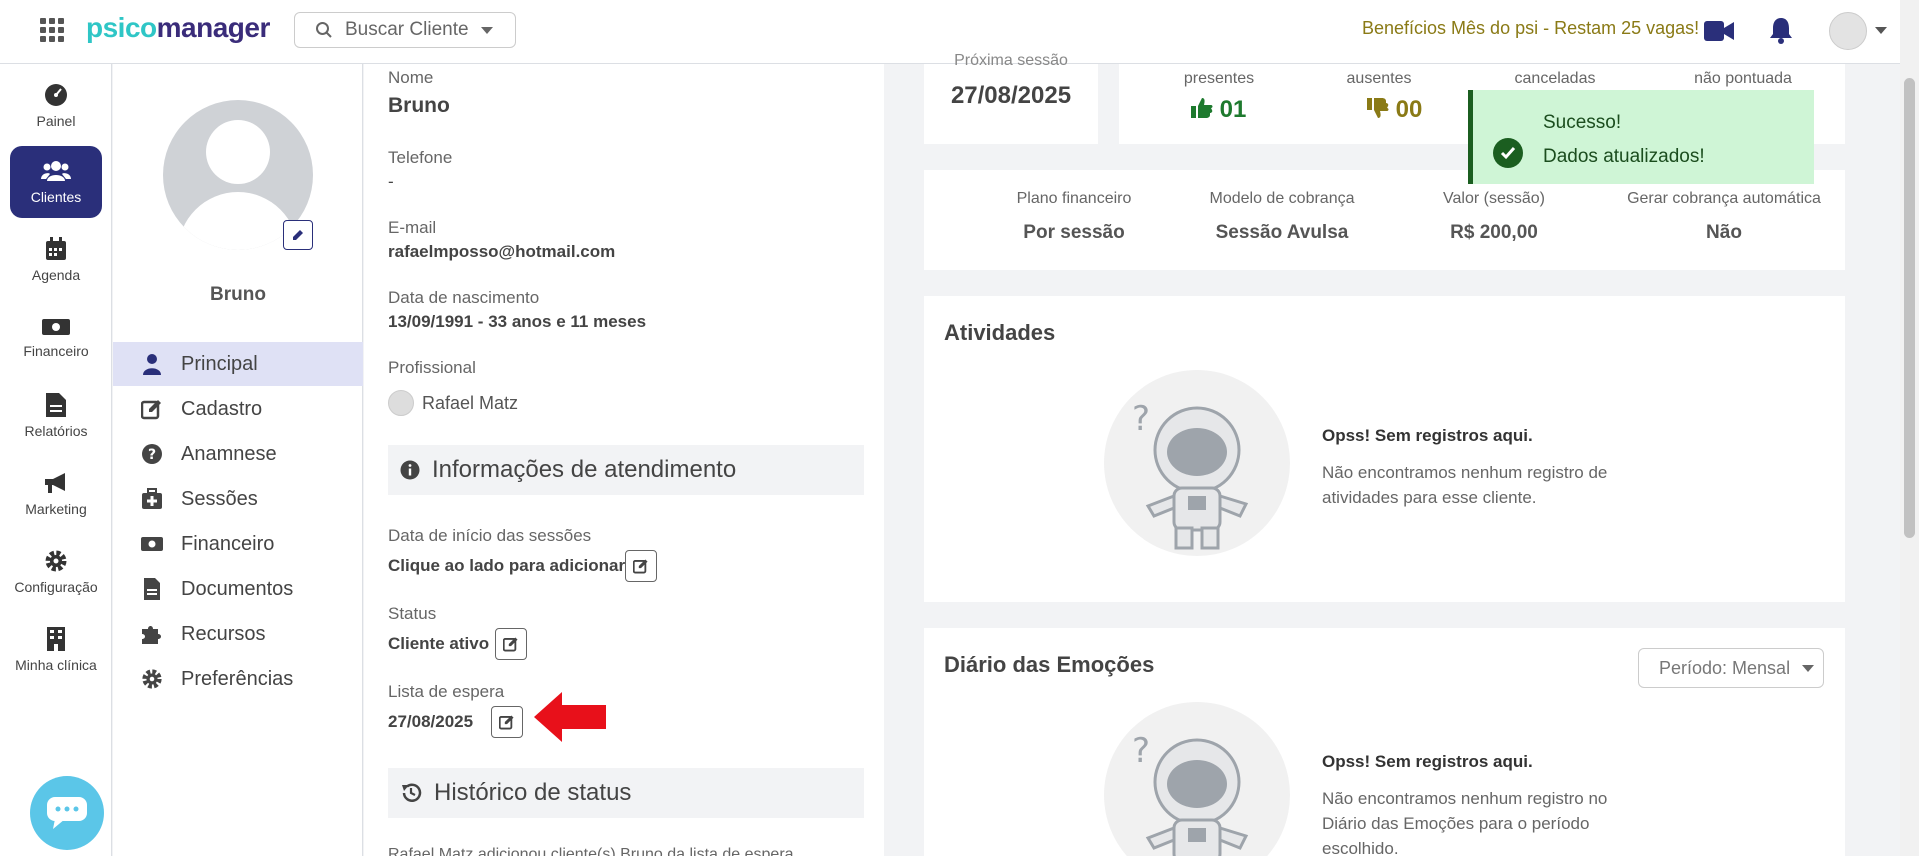 Image resolution: width=1919 pixels, height=856 pixels. What do you see at coordinates (56, 431) in the screenshot?
I see `nav-label: Relatórios` at bounding box center [56, 431].